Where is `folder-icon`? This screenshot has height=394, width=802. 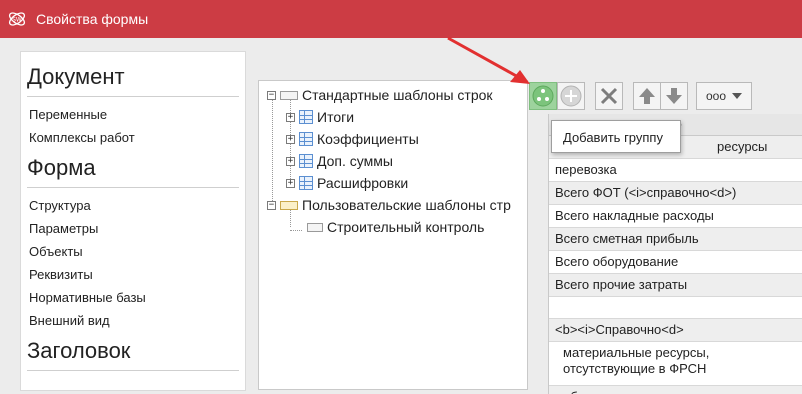
folder-icon is located at coordinates (289, 95).